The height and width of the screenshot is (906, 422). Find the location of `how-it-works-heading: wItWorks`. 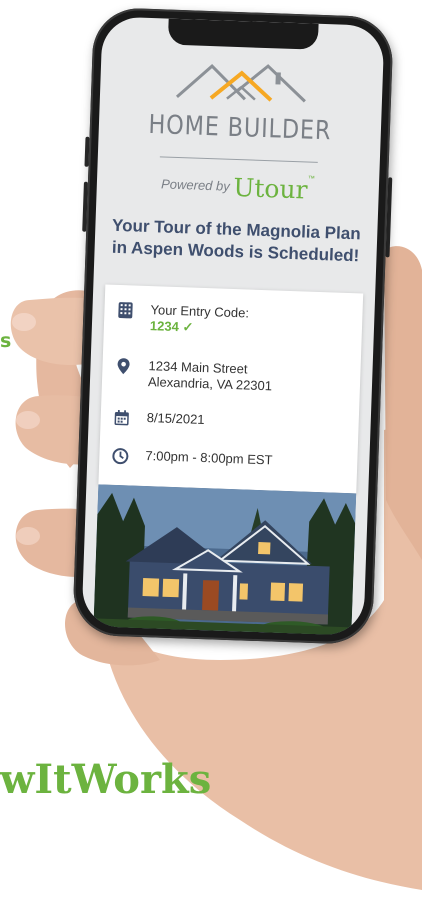

how-it-works-heading: wItWorks is located at coordinates (106, 779).